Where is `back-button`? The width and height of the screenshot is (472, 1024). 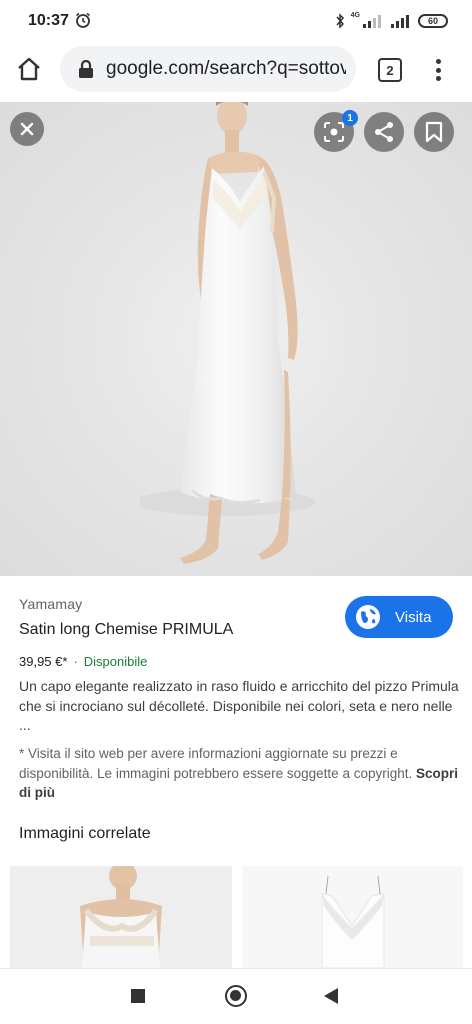
back-button is located at coordinates (331, 996).